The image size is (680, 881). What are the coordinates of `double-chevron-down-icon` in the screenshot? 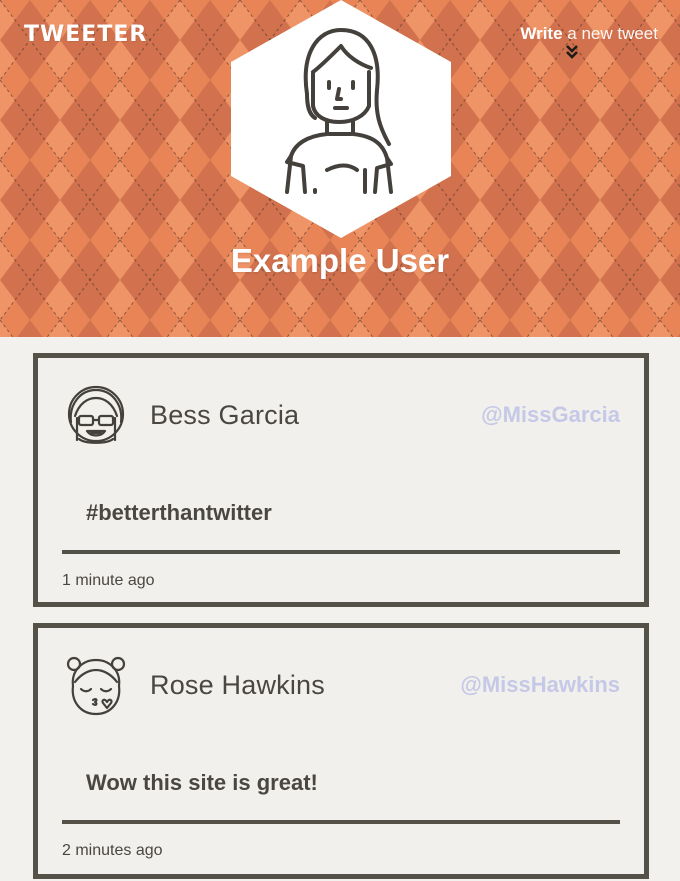 It's located at (572, 52).